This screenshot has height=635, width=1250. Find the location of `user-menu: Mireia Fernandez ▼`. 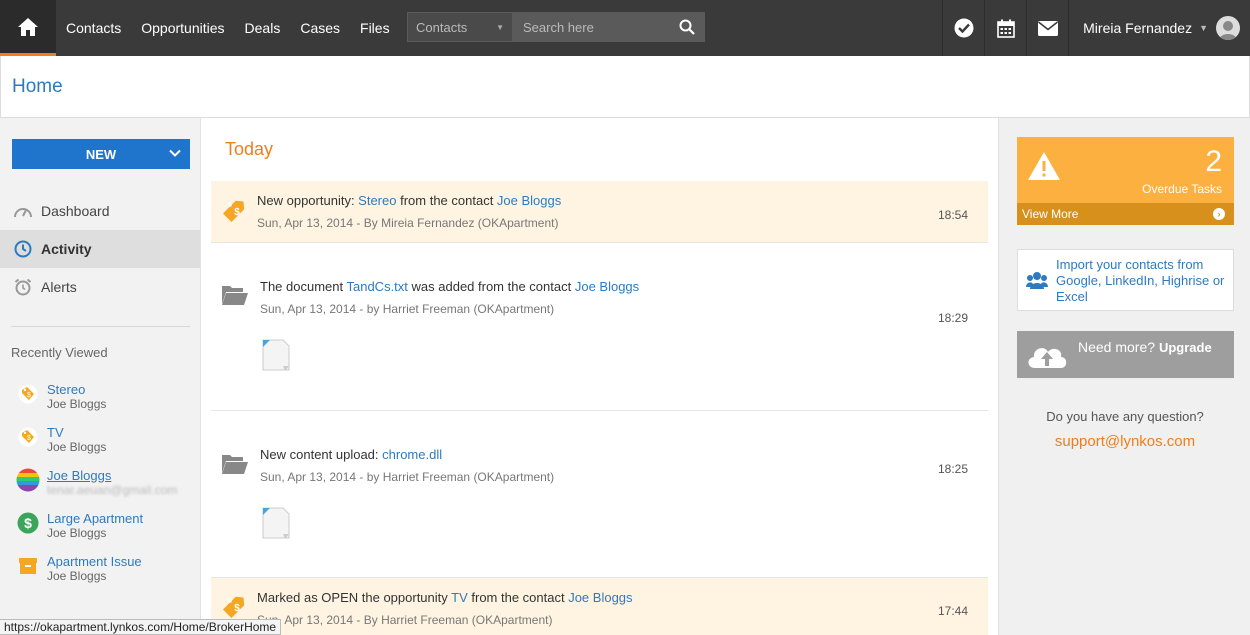

user-menu: Mireia Fernandez ▼ is located at coordinates (1159, 28).